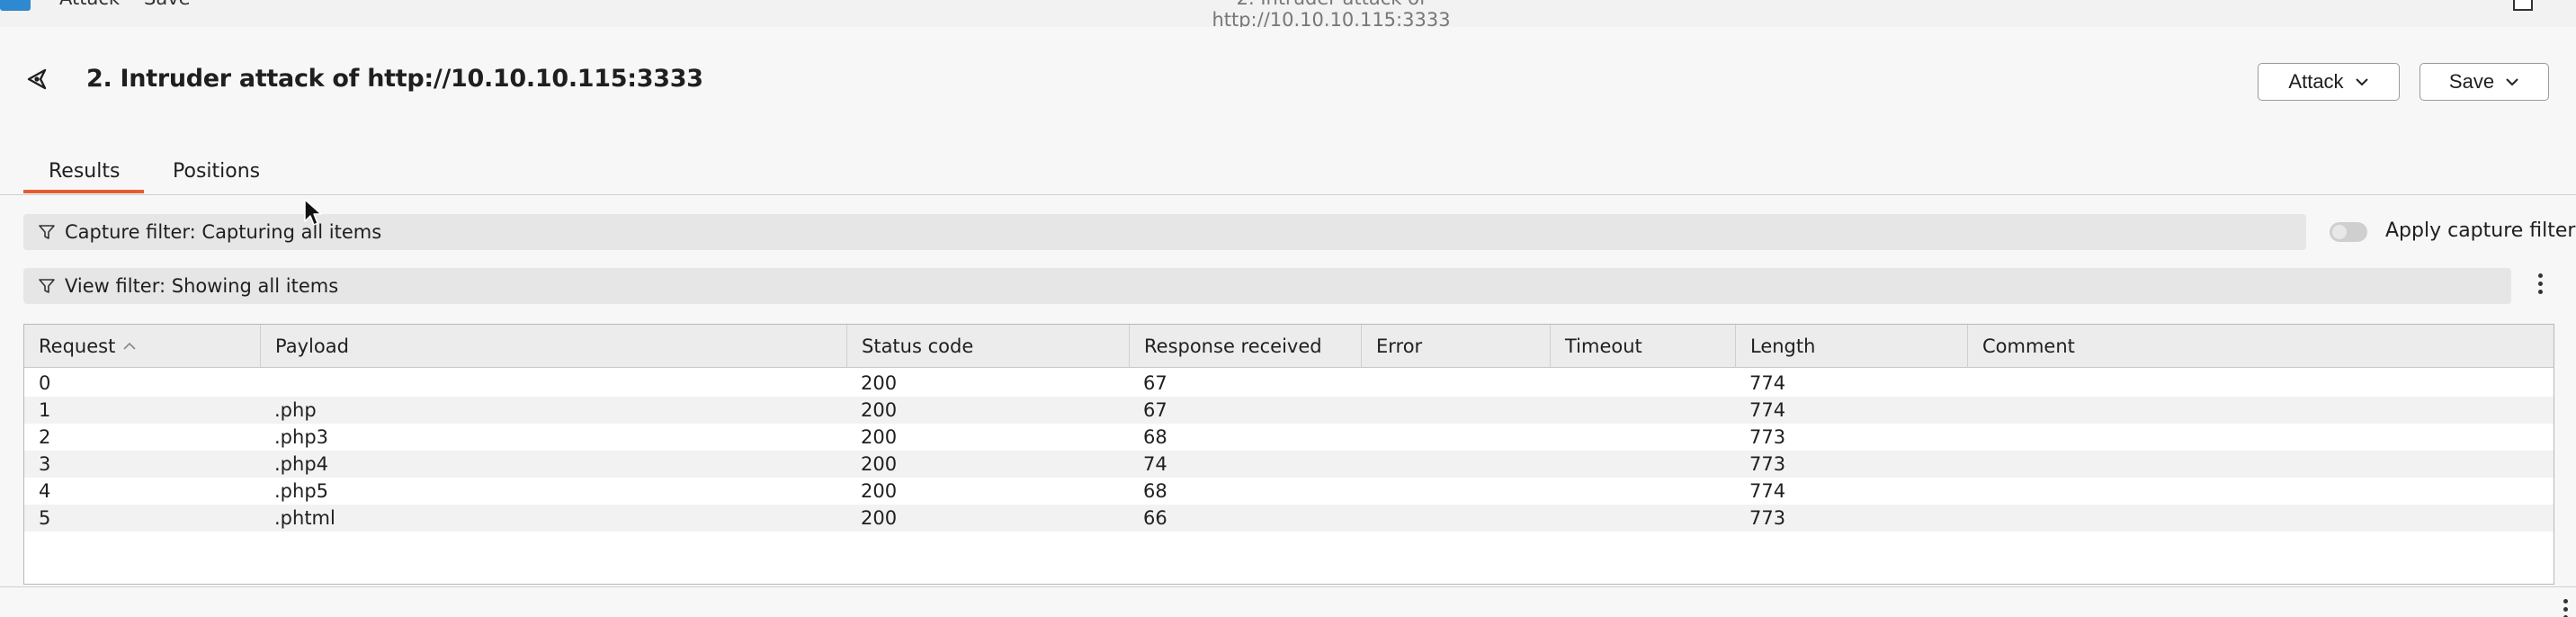 The image size is (2576, 617). What do you see at coordinates (1288, 586) in the screenshot?
I see `bottom-divider` at bounding box center [1288, 586].